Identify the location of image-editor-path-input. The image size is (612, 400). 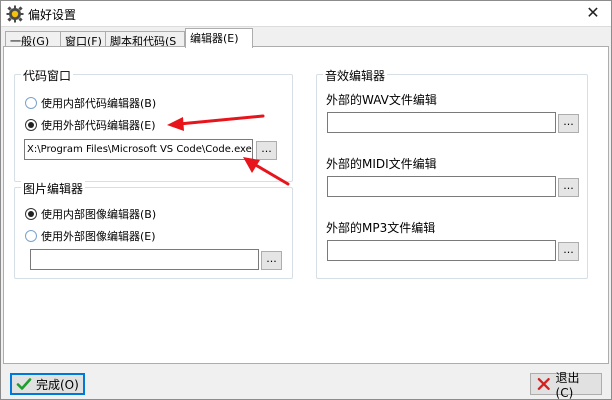
(144, 259).